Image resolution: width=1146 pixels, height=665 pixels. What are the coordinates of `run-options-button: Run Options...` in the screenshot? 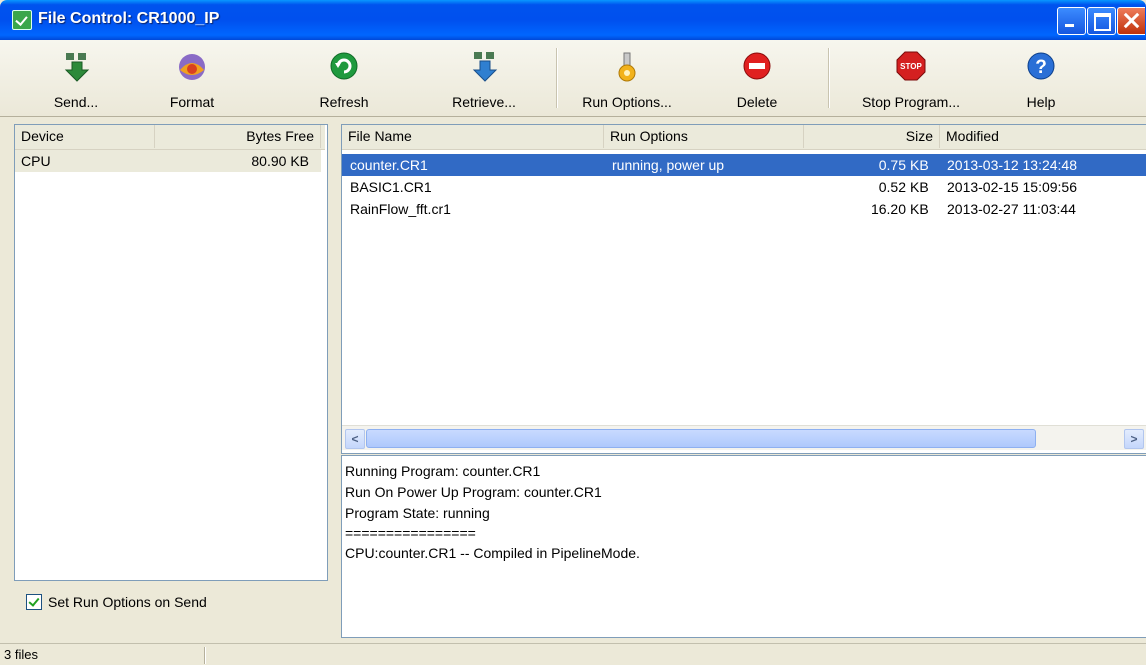 It's located at (627, 79).